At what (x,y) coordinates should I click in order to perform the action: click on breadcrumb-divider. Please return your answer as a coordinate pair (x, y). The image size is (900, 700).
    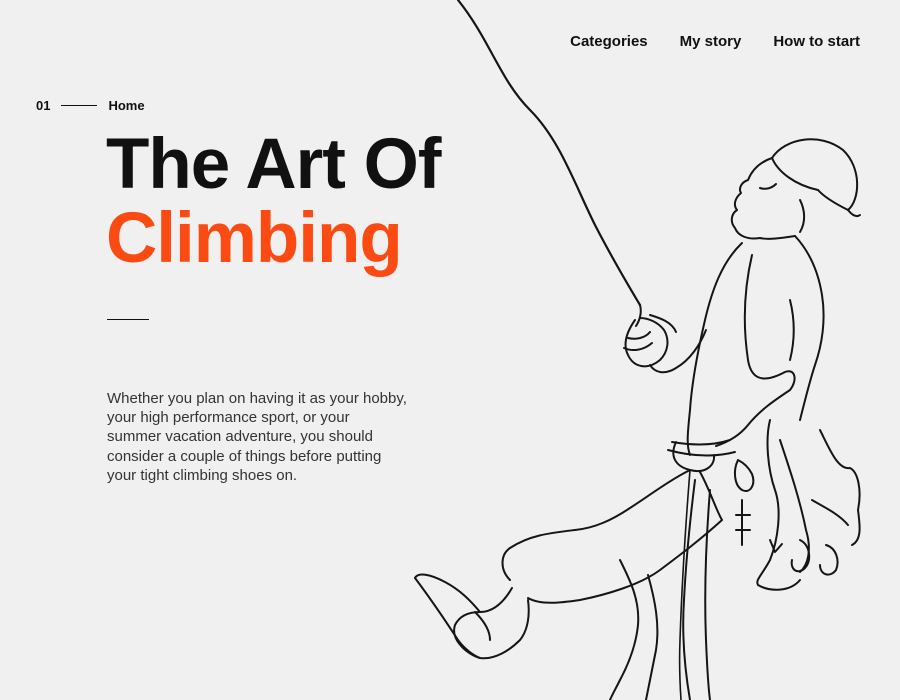
    Looking at the image, I should click on (79, 105).